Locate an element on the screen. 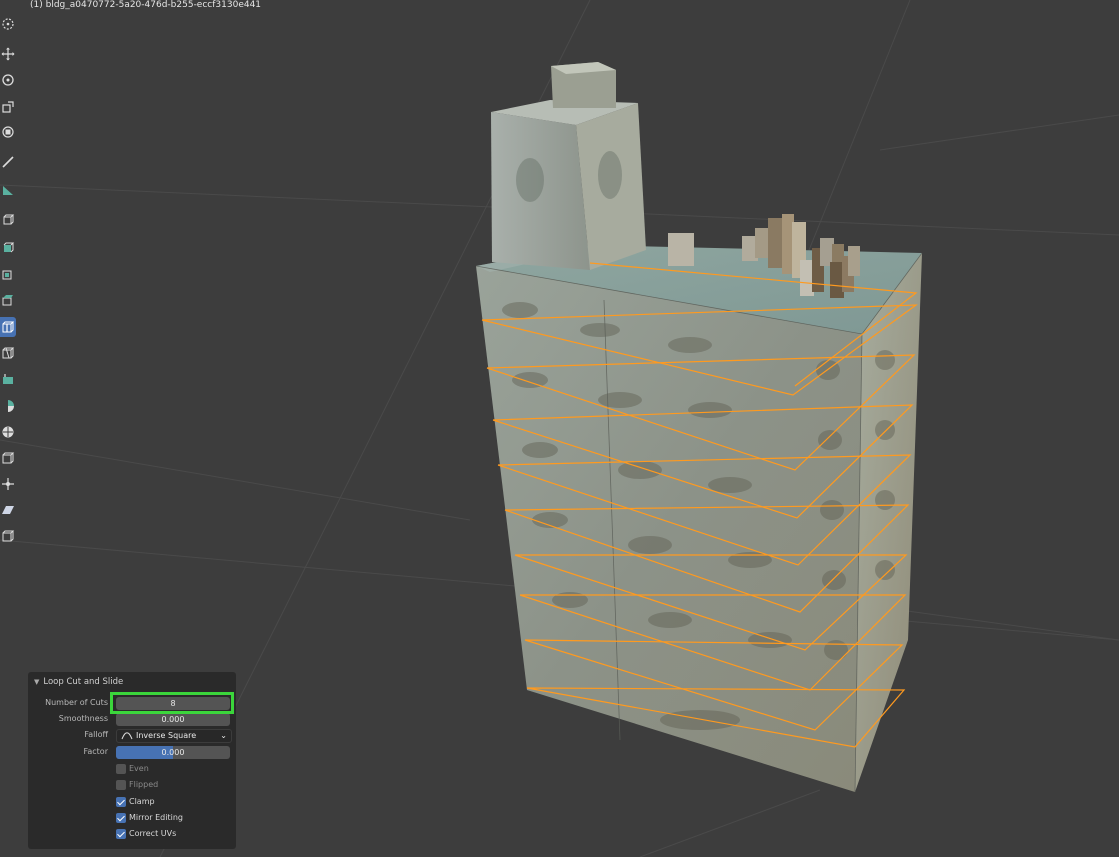  smoothness-field: 0.000 is located at coordinates (173, 719).